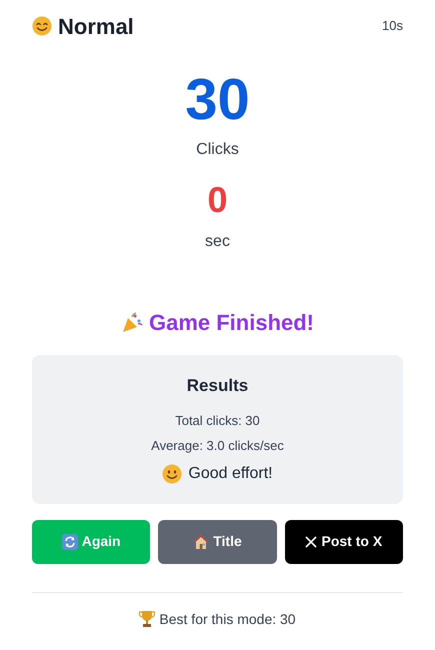 The width and height of the screenshot is (435, 650). I want to click on results-title: Results, so click(217, 386).